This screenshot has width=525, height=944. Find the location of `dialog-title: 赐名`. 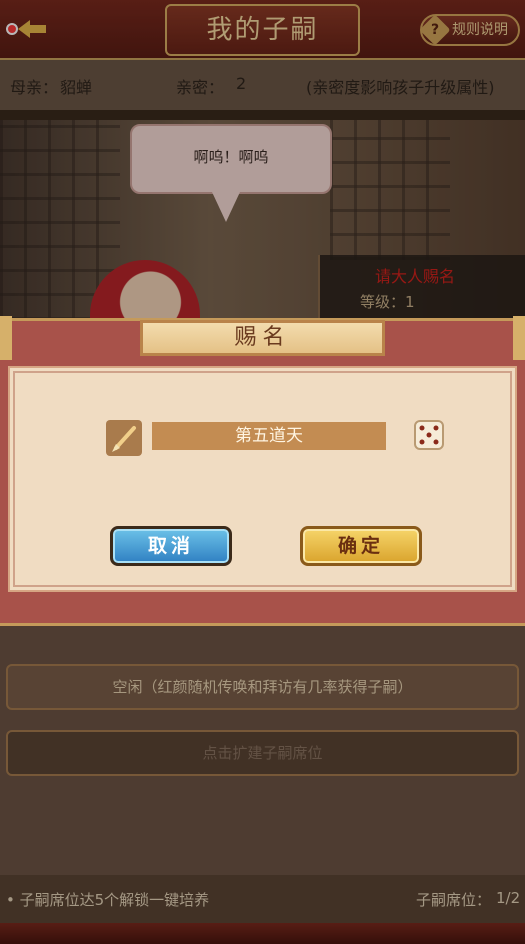

dialog-title: 赐名 is located at coordinates (262, 338).